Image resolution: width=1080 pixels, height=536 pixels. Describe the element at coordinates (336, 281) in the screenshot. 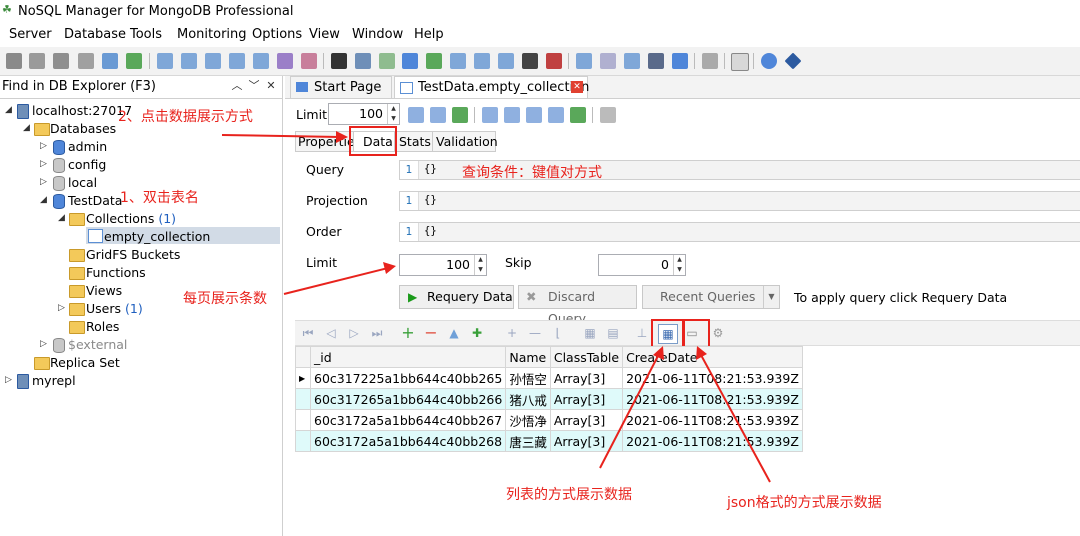

I see `arrow-to-limit` at that location.